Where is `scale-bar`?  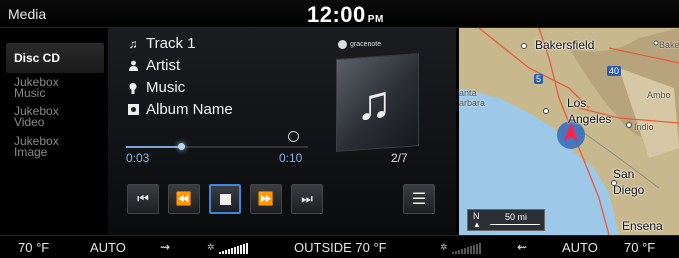 scale-bar is located at coordinates (515, 224).